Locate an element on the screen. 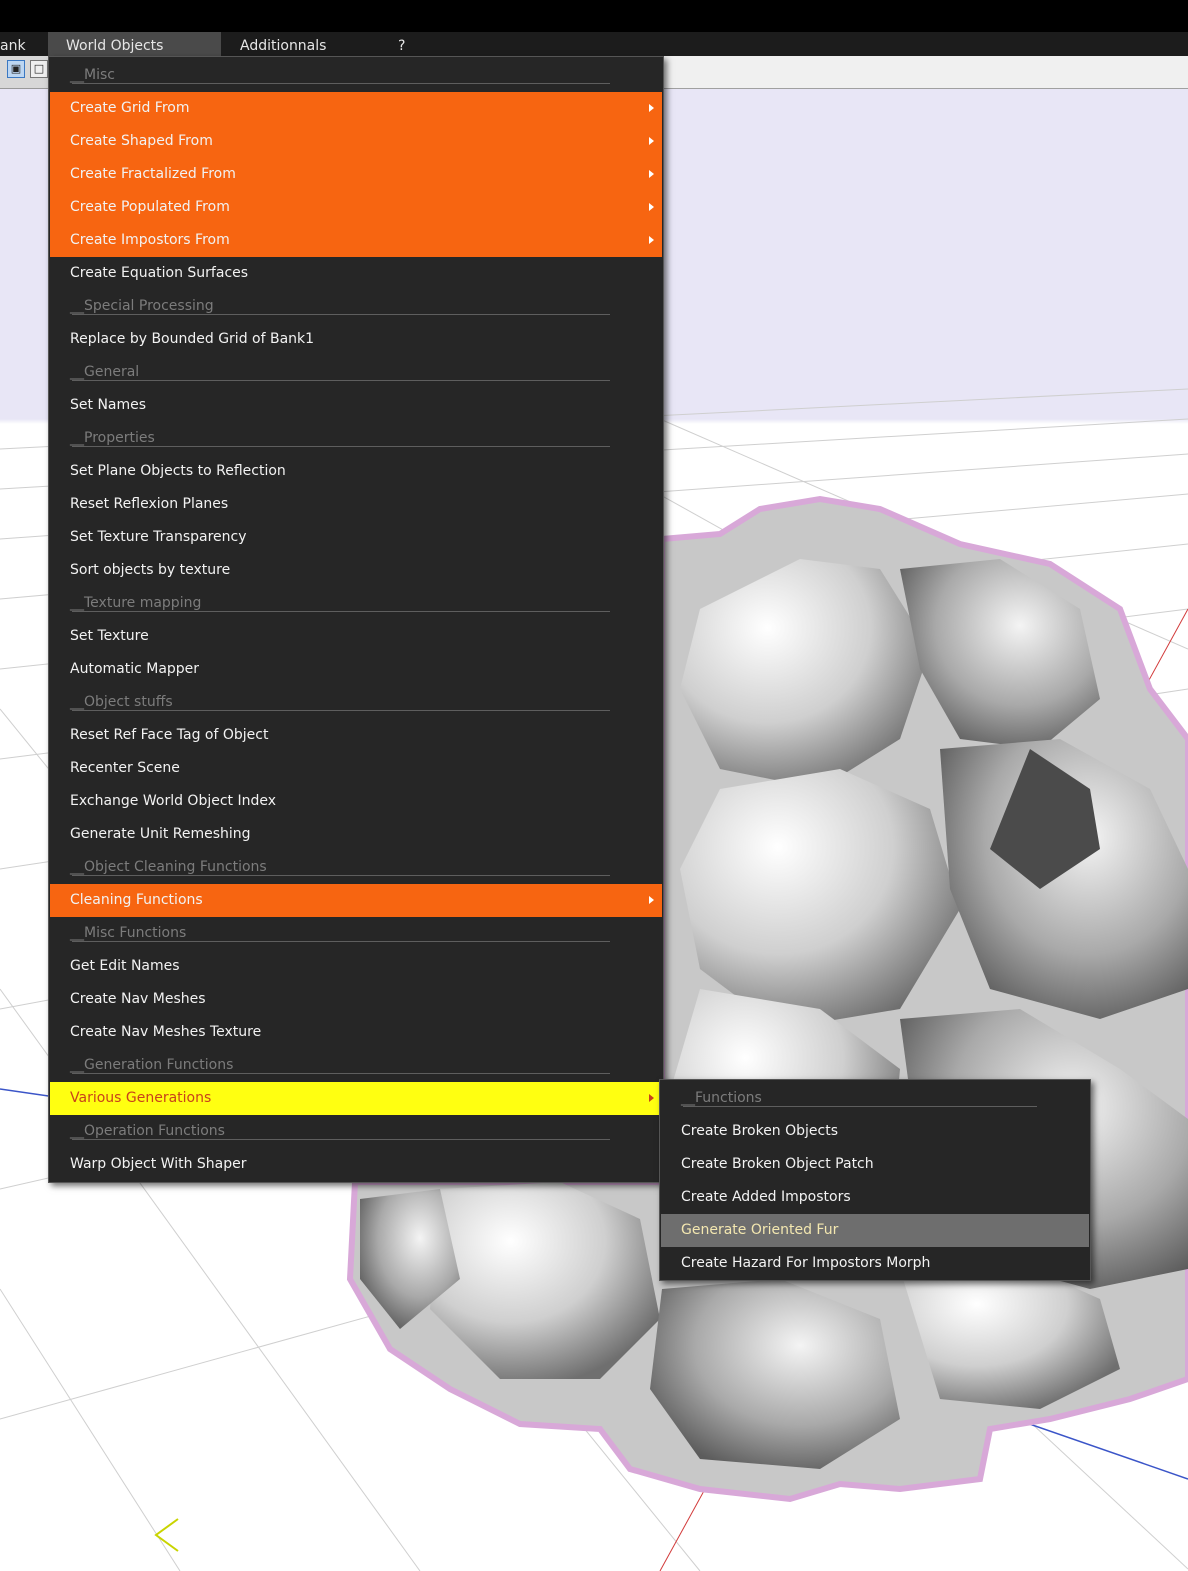  menu-item-set-texture: Set Texture is located at coordinates (356, 636).